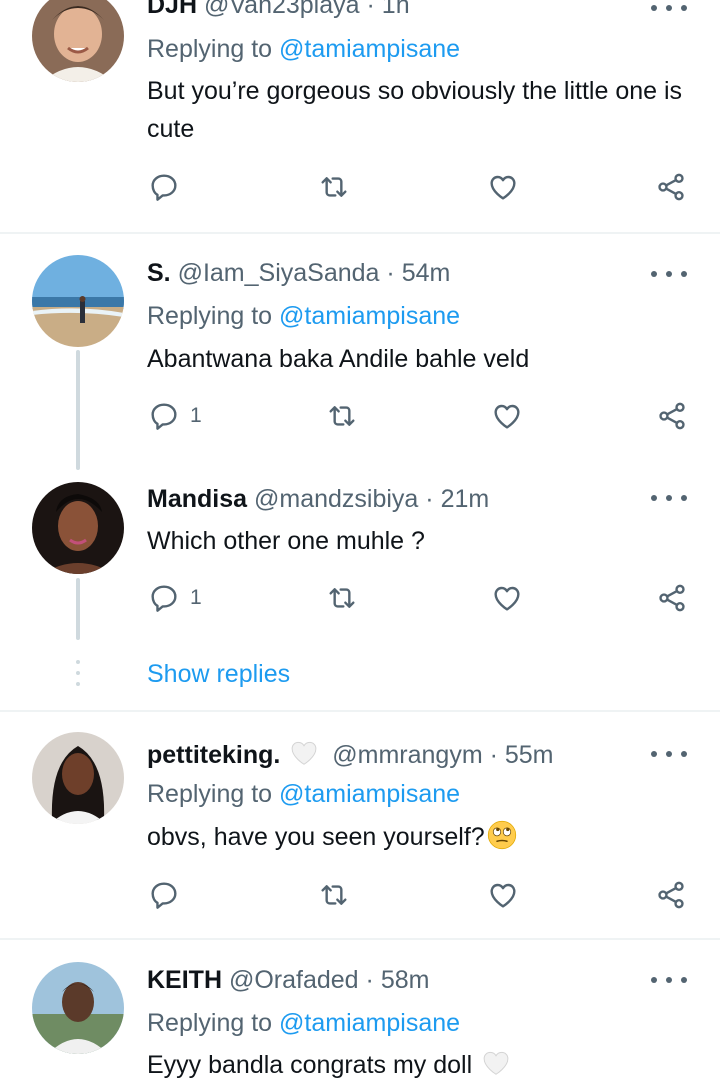  Describe the element at coordinates (426, 273) in the screenshot. I see `tweet-time: 54m` at that location.